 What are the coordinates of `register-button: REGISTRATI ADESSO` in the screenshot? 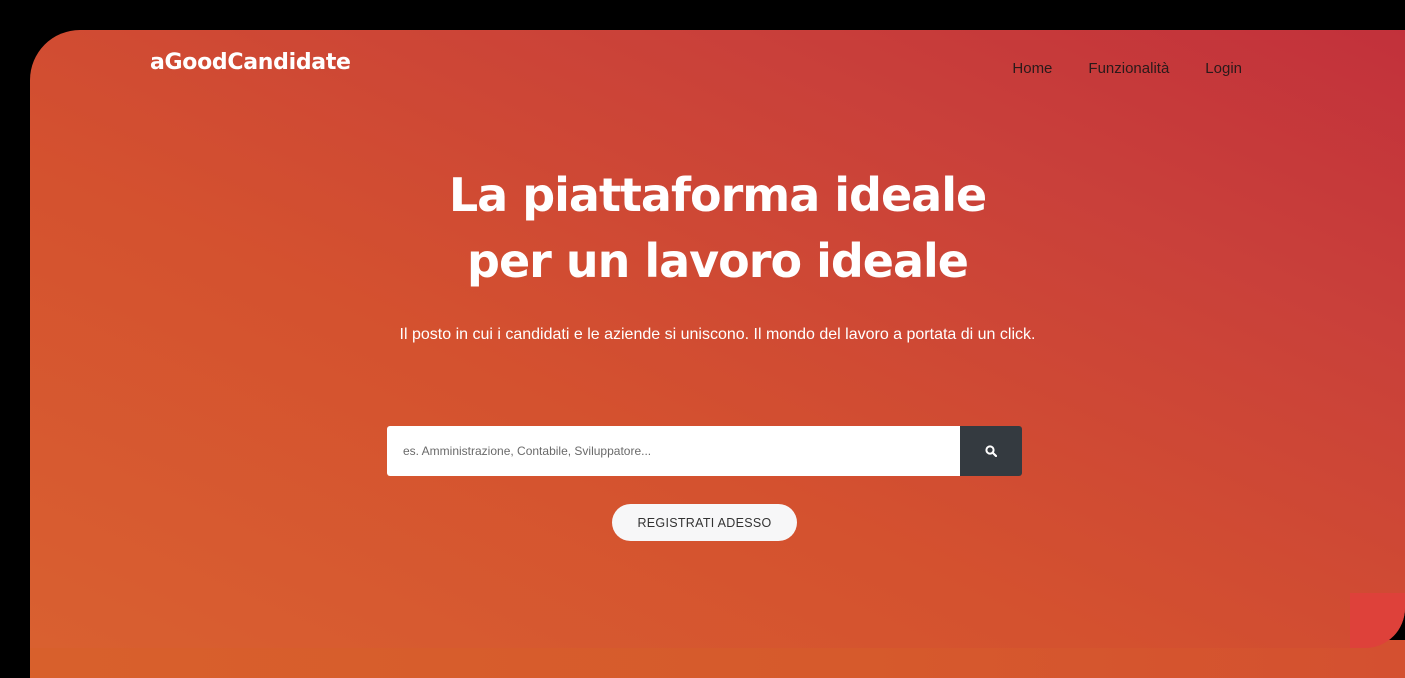 It's located at (704, 522).